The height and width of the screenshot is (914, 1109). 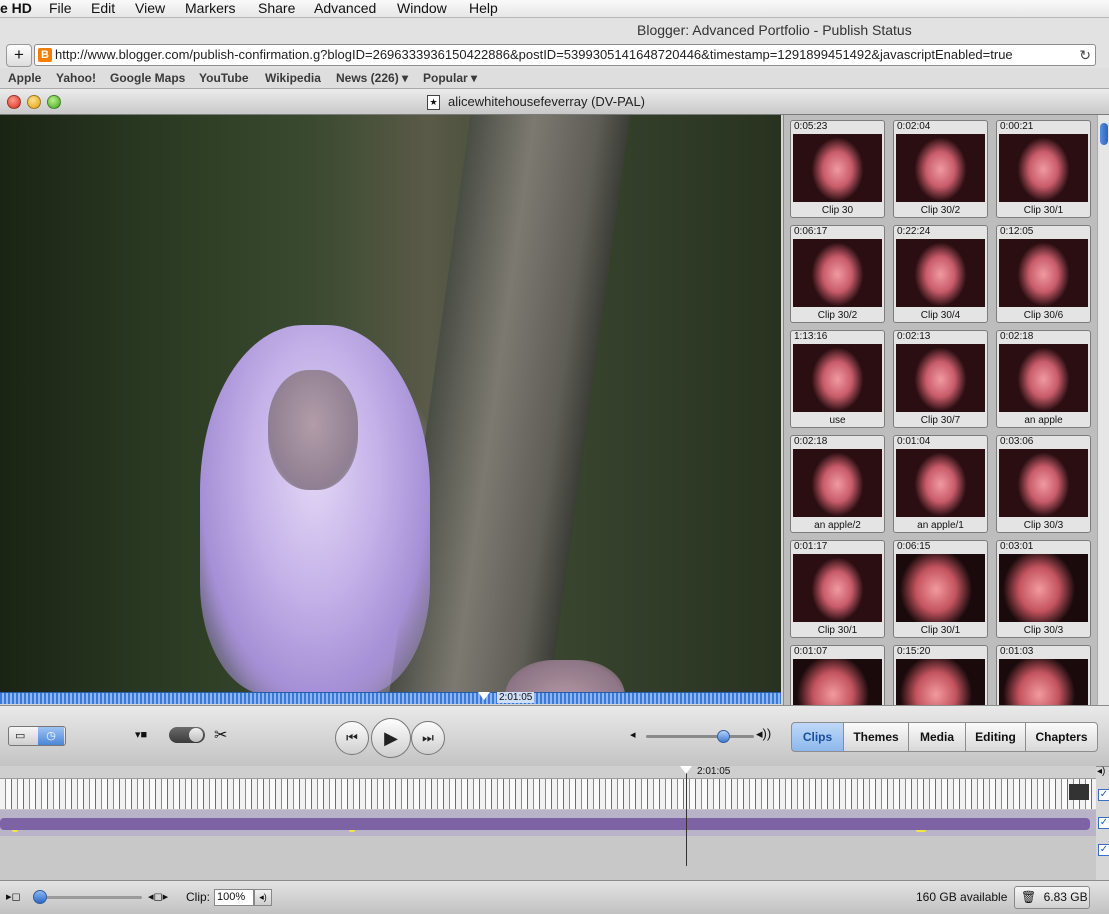 What do you see at coordinates (811, 231) in the screenshot?
I see `clip-duration: 0:06:17` at bounding box center [811, 231].